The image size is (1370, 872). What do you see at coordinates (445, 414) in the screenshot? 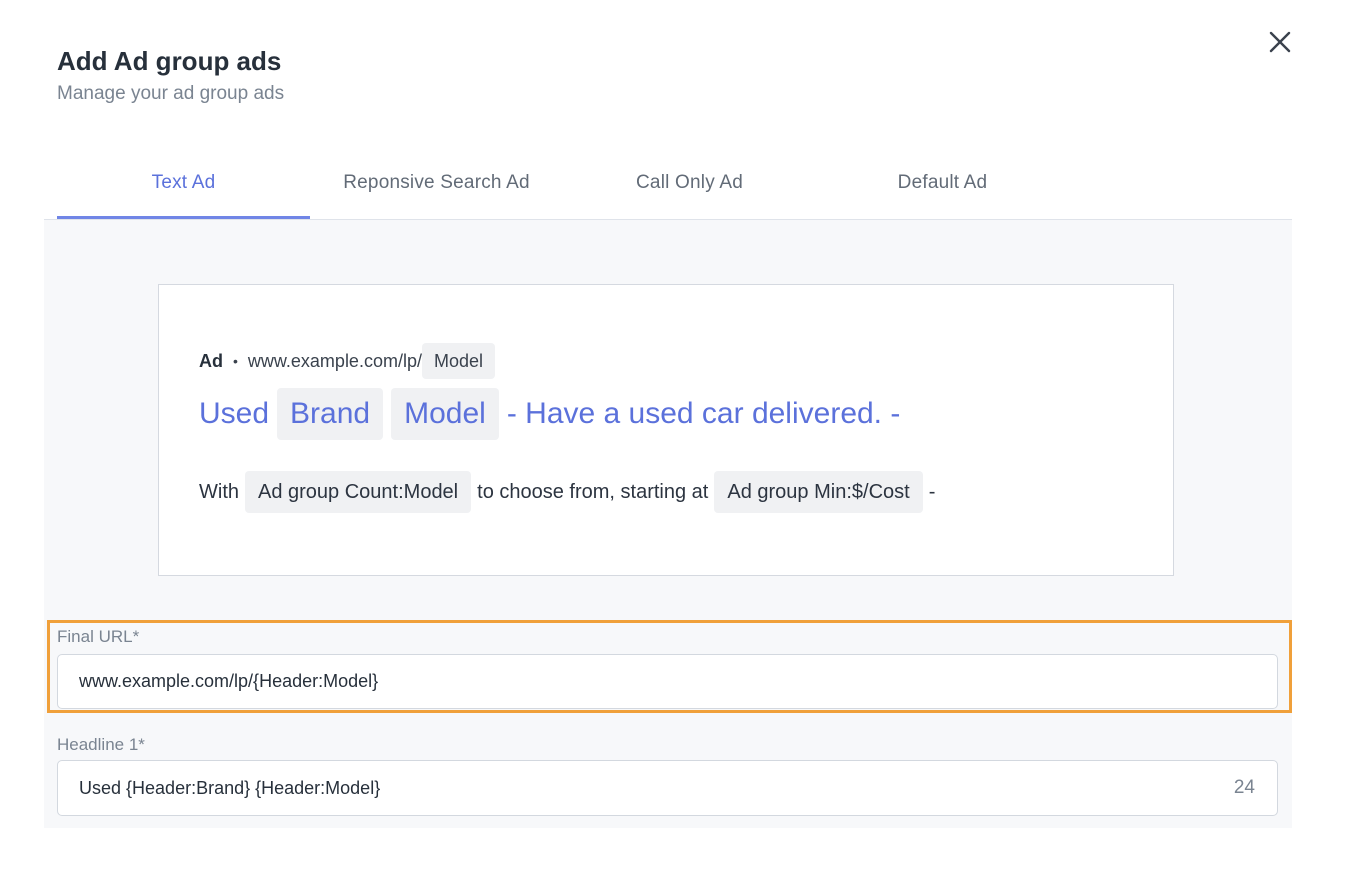
I see `headline-model-chip: Model` at bounding box center [445, 414].